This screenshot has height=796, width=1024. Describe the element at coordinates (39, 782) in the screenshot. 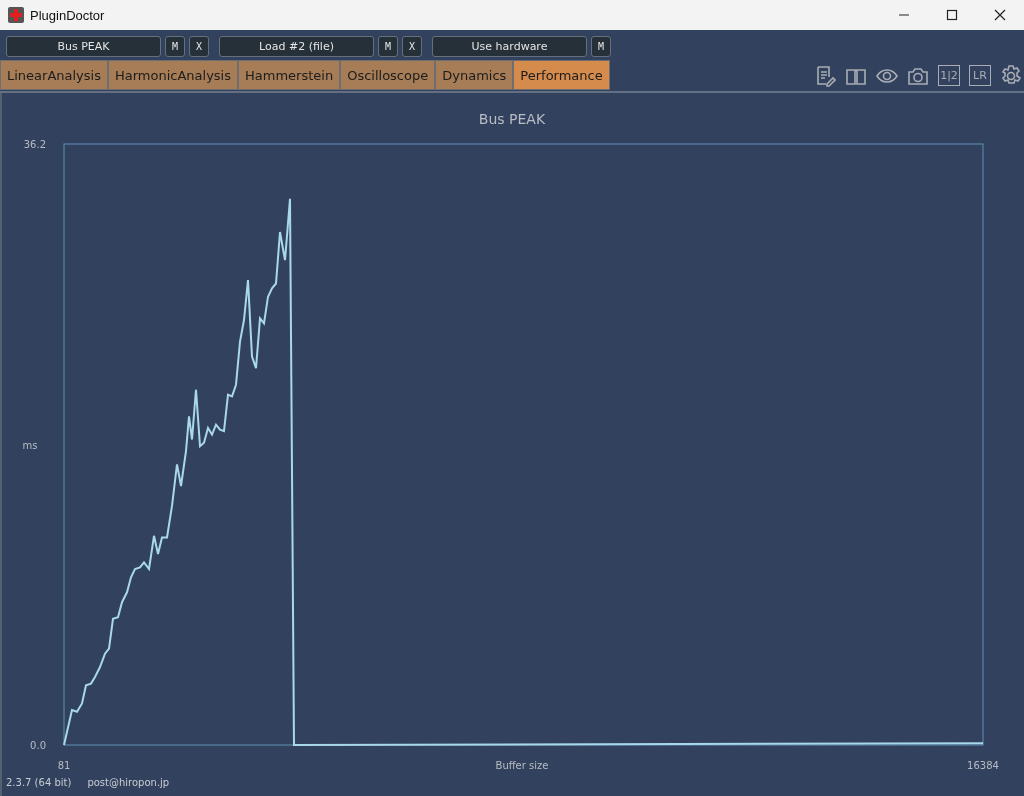

I see `version-text: 2.3.7 (64 bit)` at that location.